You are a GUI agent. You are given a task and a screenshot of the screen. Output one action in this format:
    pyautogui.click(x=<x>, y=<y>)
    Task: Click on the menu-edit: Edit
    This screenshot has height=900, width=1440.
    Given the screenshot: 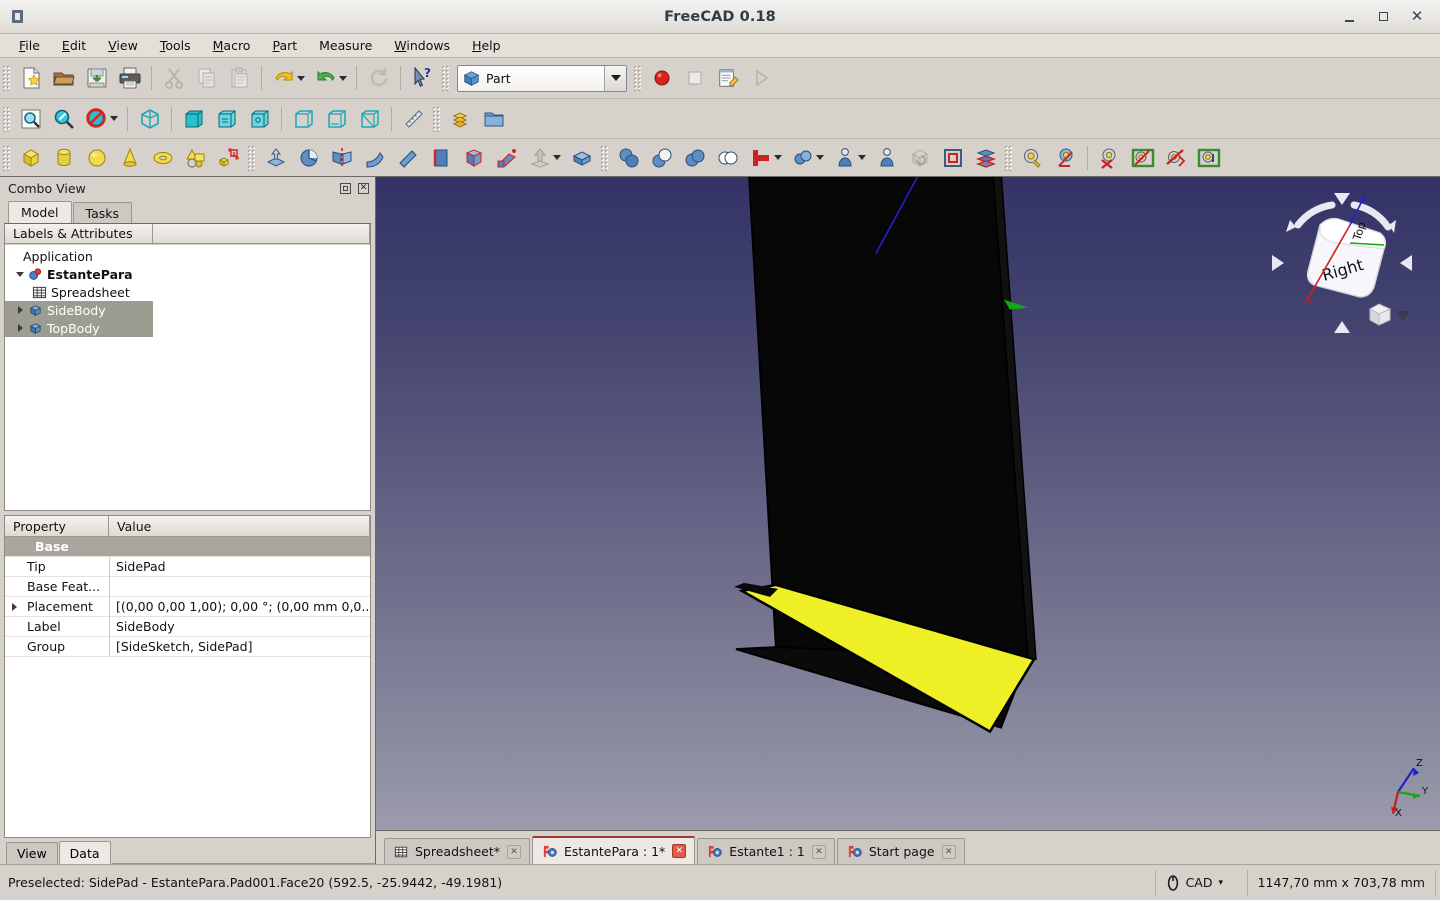 What is the action you would take?
    pyautogui.click(x=74, y=45)
    